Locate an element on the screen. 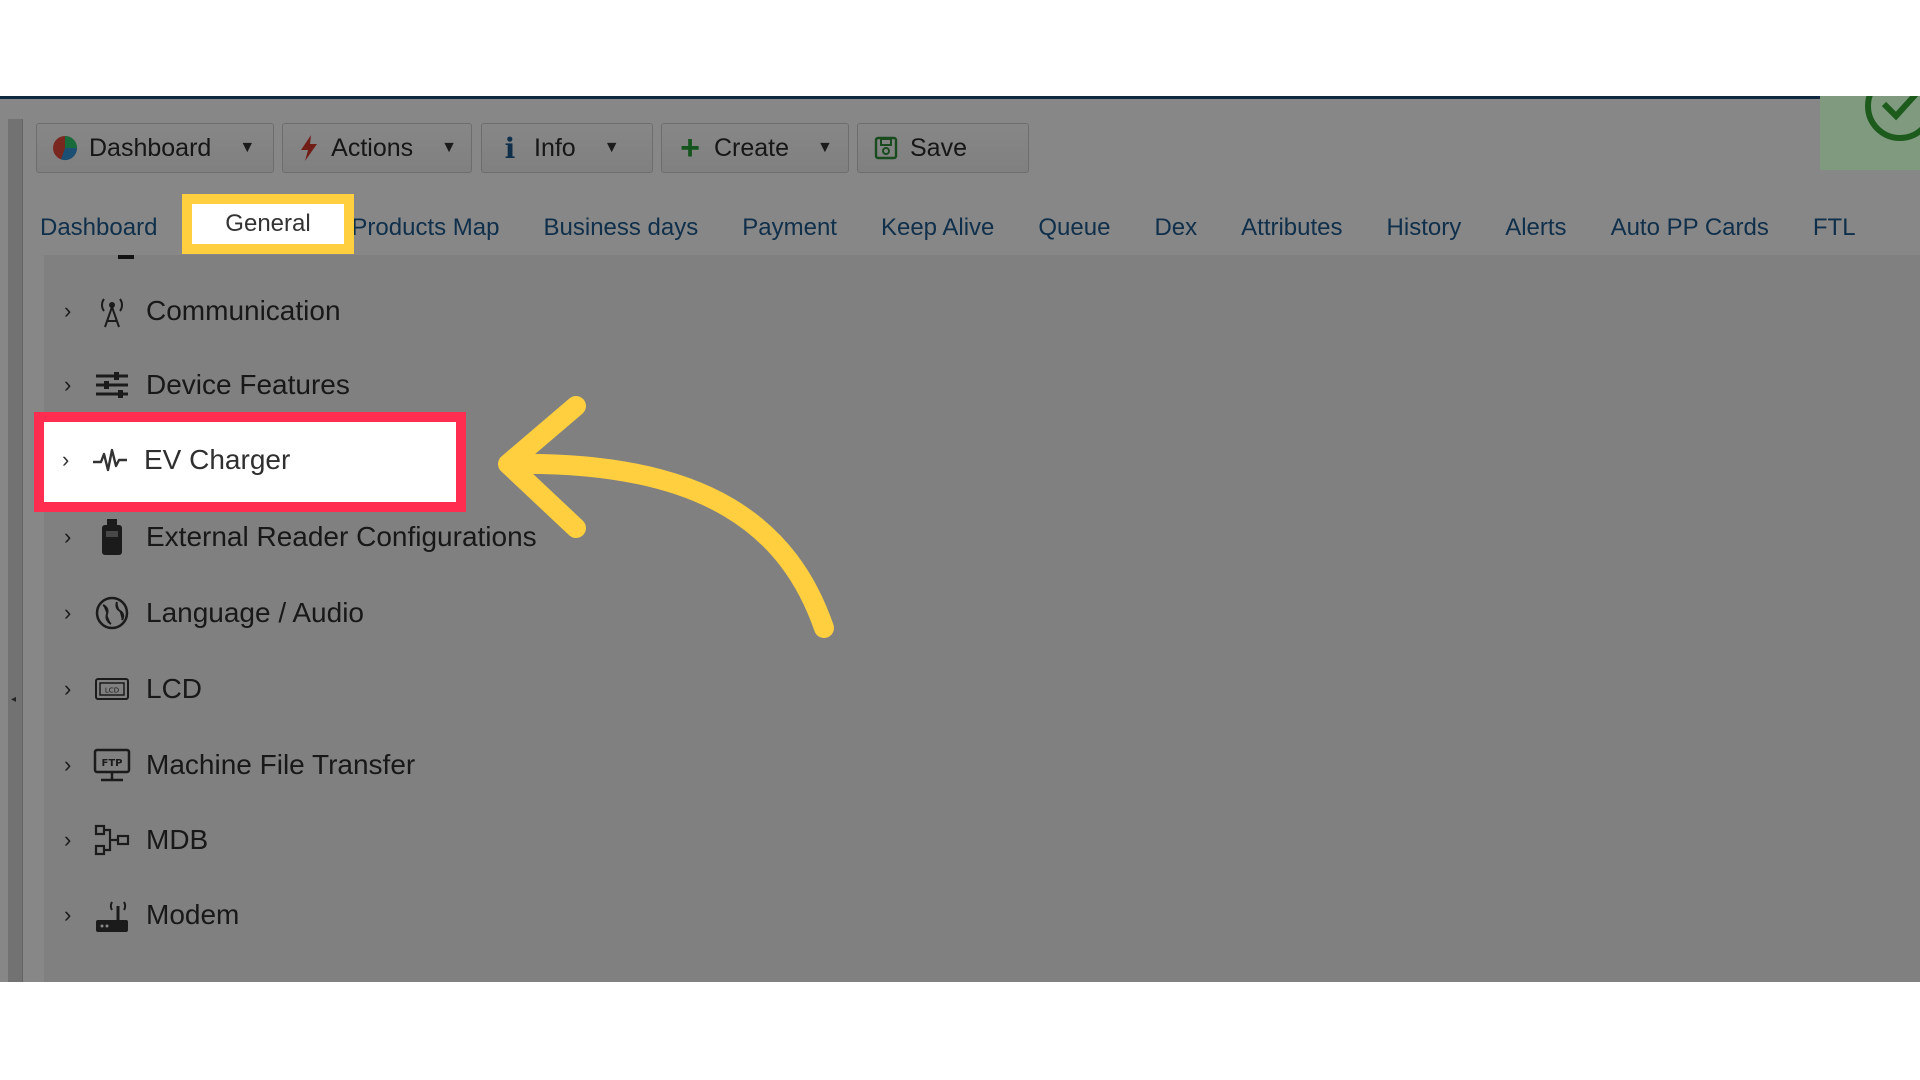 This screenshot has height=1080, width=1920. chevron-right-icon: › is located at coordinates (76, 460).